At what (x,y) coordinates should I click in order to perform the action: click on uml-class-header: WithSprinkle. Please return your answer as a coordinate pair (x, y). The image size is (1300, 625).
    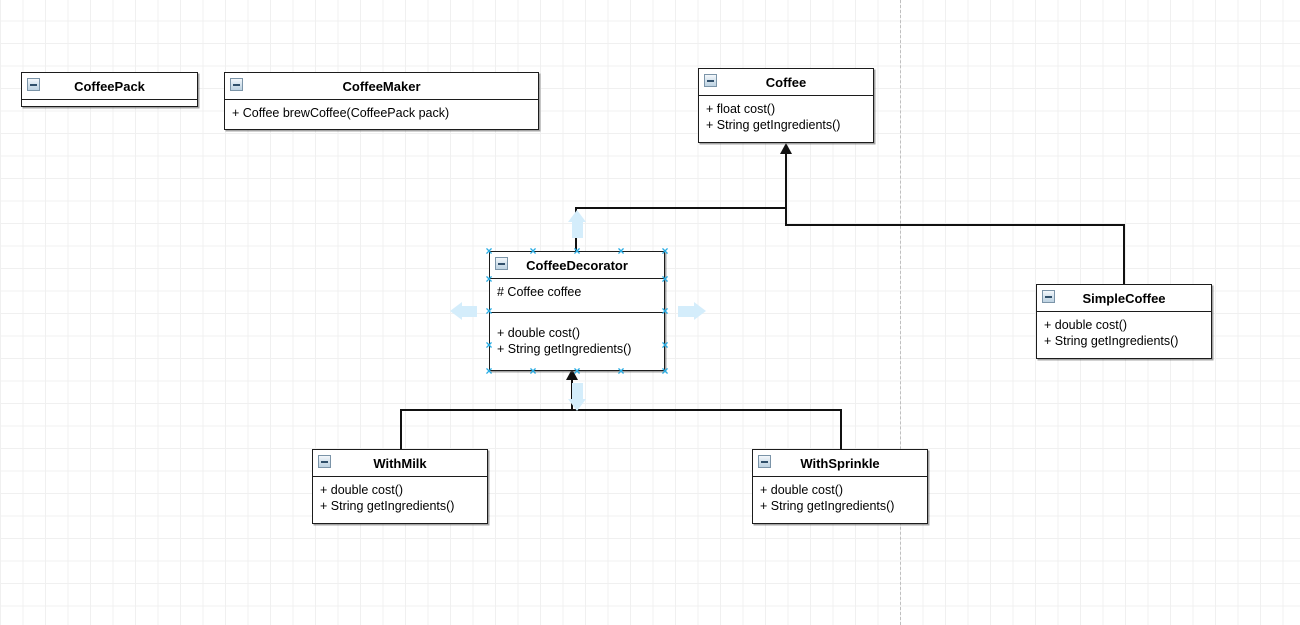
    Looking at the image, I should click on (840, 463).